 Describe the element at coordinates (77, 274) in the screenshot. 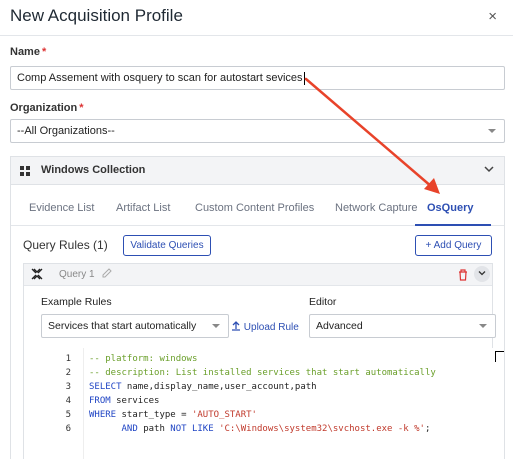

I see `query-name: Query 1` at that location.